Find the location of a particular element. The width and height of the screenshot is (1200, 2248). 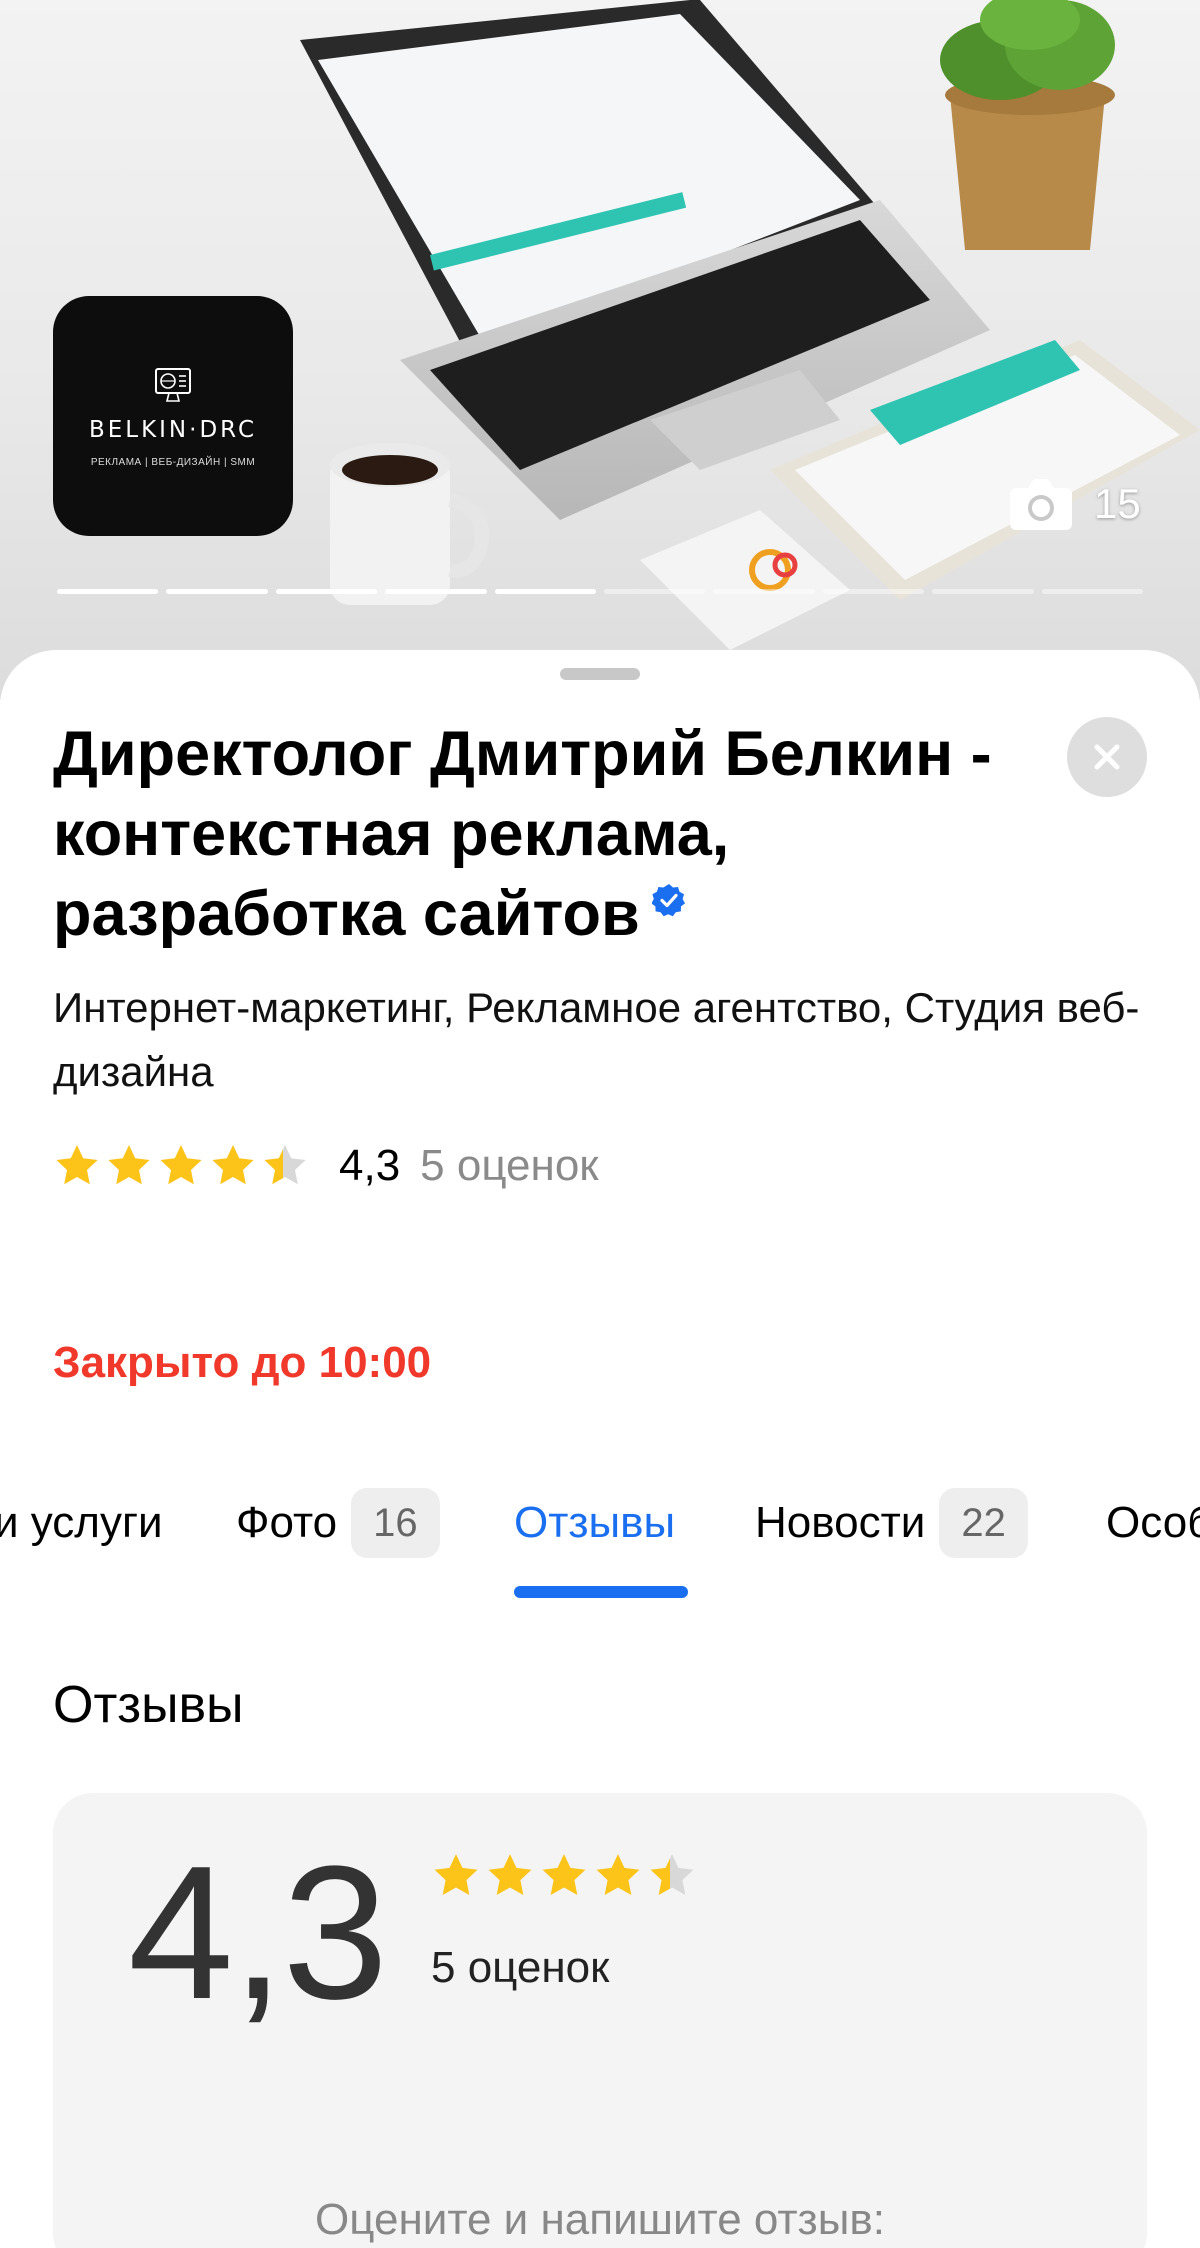

tab-news: Новости 22 is located at coordinates (891, 1523).